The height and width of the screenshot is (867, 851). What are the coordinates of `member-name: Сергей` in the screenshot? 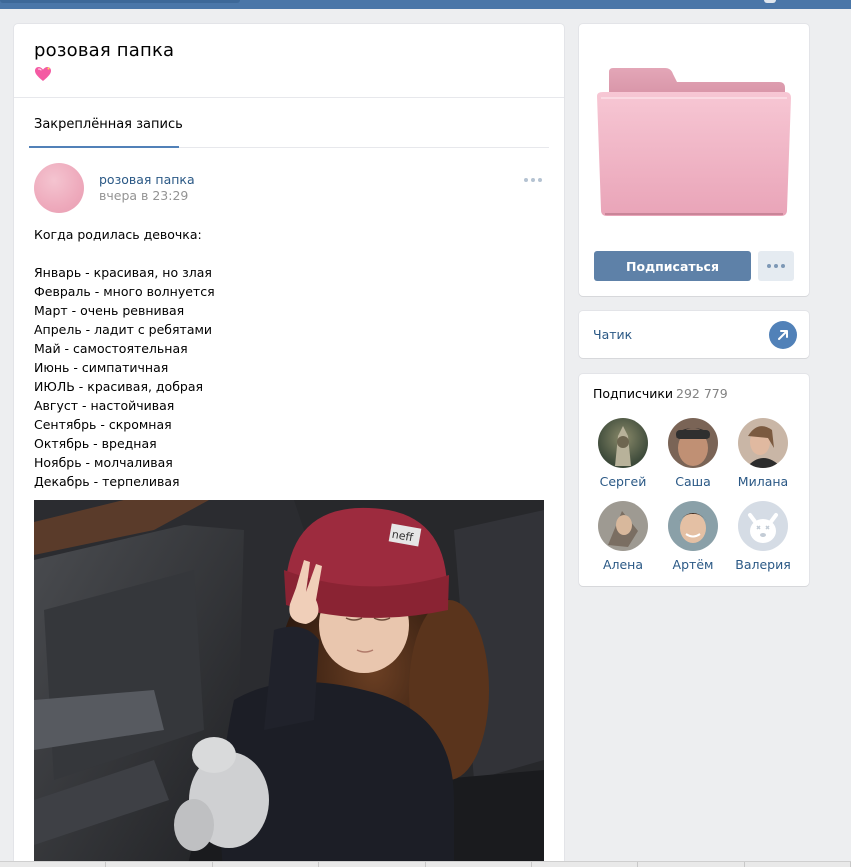 It's located at (623, 481).